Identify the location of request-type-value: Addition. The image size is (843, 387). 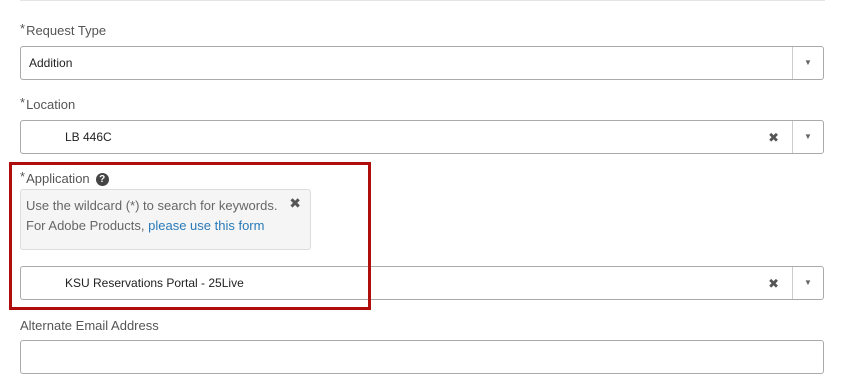
(51, 63).